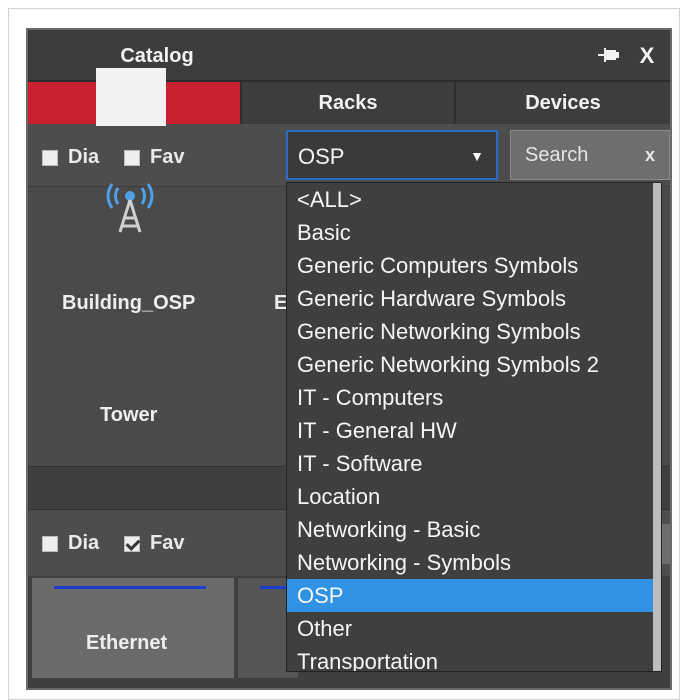  What do you see at coordinates (474, 595) in the screenshot?
I see `dropdown-option-selected: OSP` at bounding box center [474, 595].